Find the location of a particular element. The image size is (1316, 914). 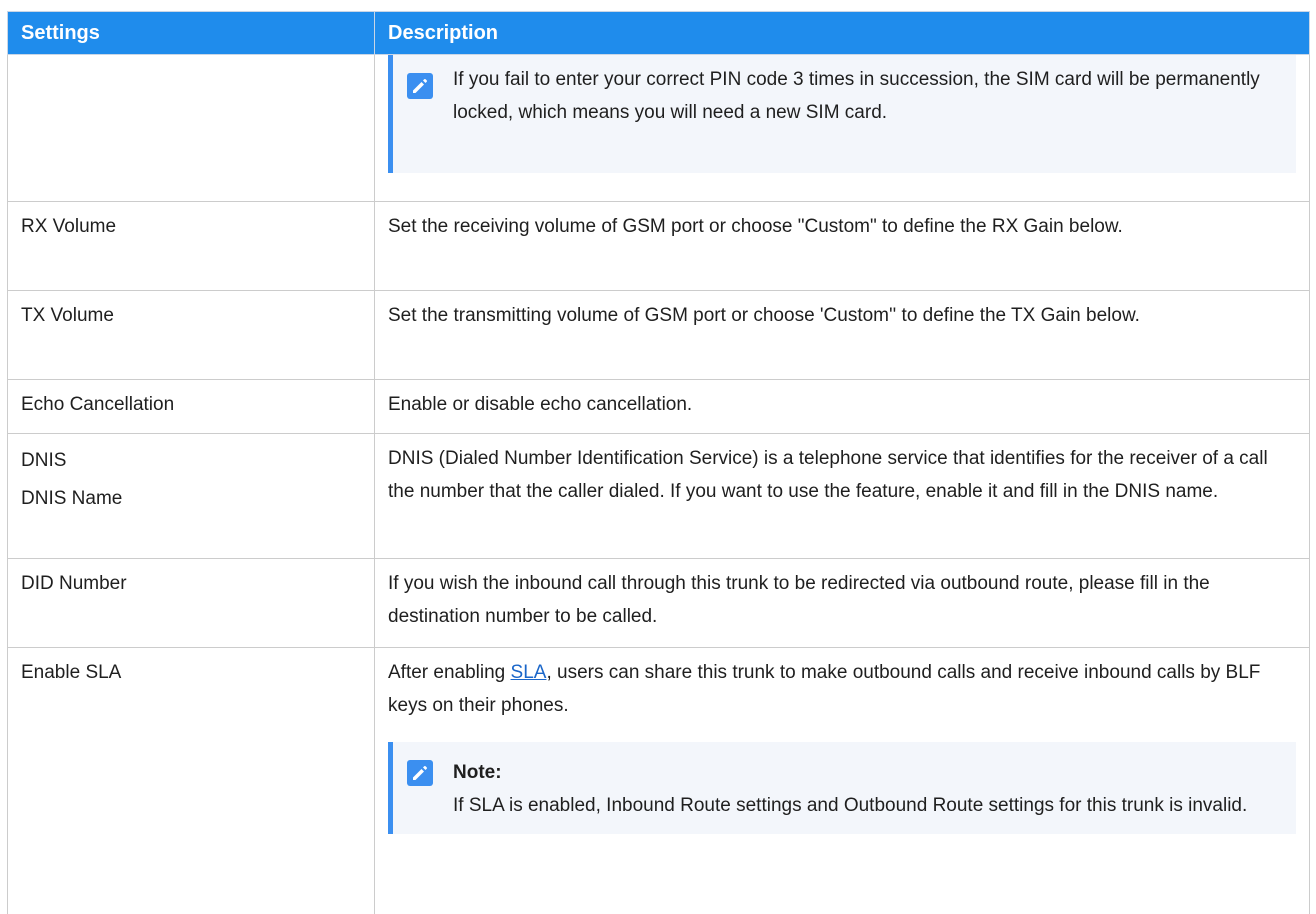

sla-desc-prefix: After enabling is located at coordinates (449, 672).